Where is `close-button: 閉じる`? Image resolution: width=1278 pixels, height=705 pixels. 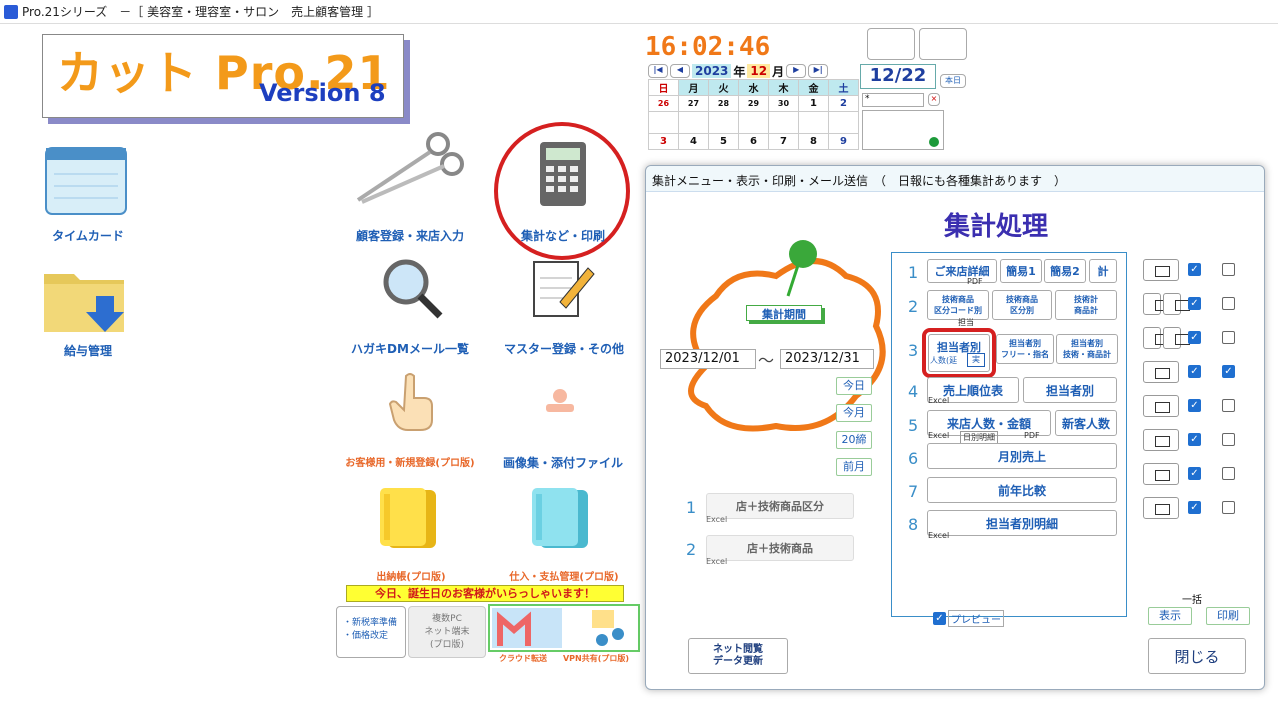 close-button: 閉じる is located at coordinates (1197, 656).